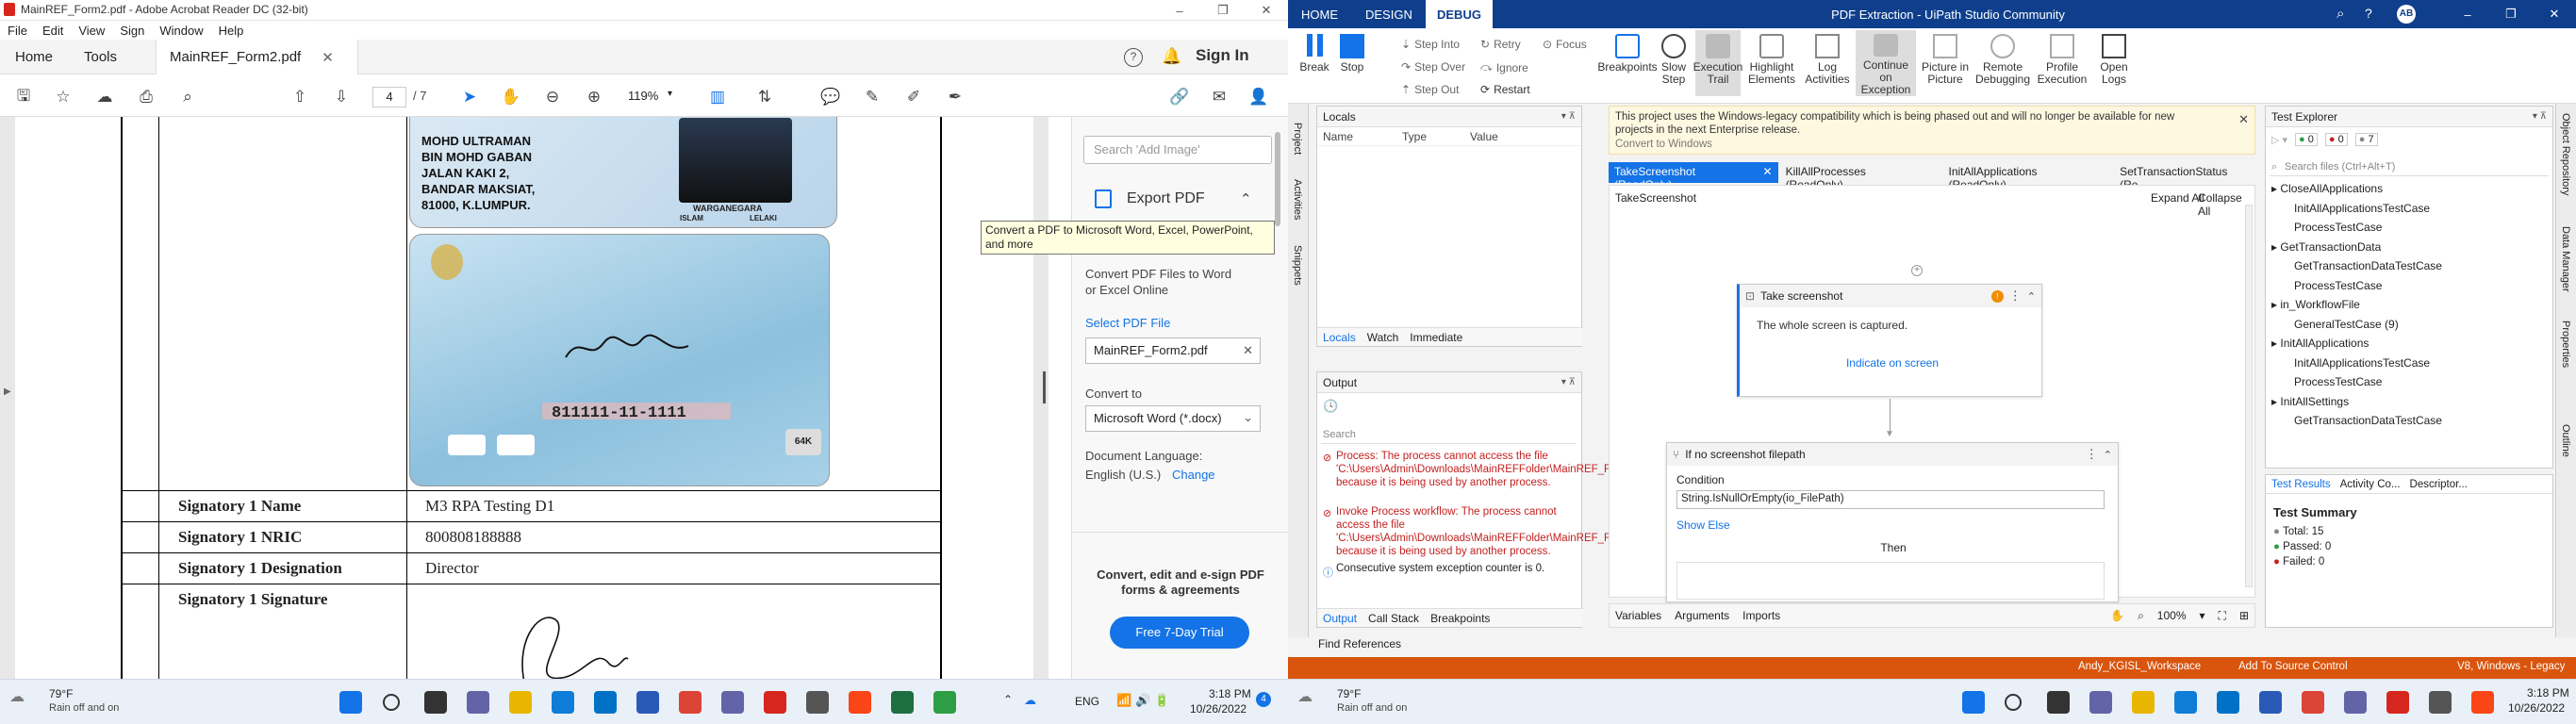 The height and width of the screenshot is (724, 2576). Describe the element at coordinates (2368, 265) in the screenshot. I see `test-case-item: GetTransactionDataTestCase` at that location.